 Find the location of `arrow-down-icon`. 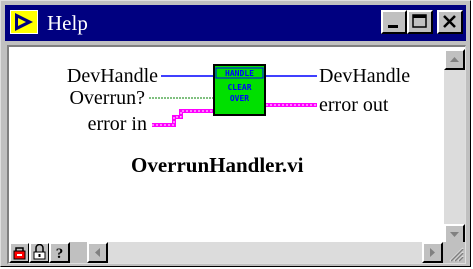

arrow-down-icon is located at coordinates (454, 234).